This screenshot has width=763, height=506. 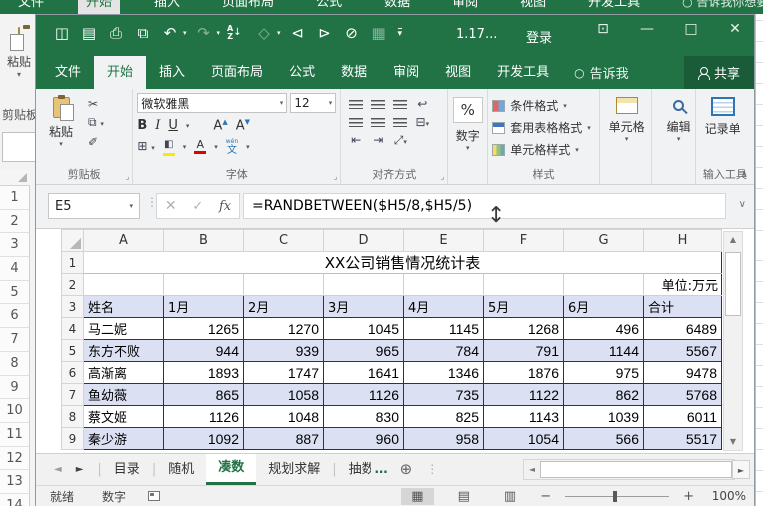 What do you see at coordinates (443, 372) in the screenshot?
I see `cell-E6: 1346` at bounding box center [443, 372].